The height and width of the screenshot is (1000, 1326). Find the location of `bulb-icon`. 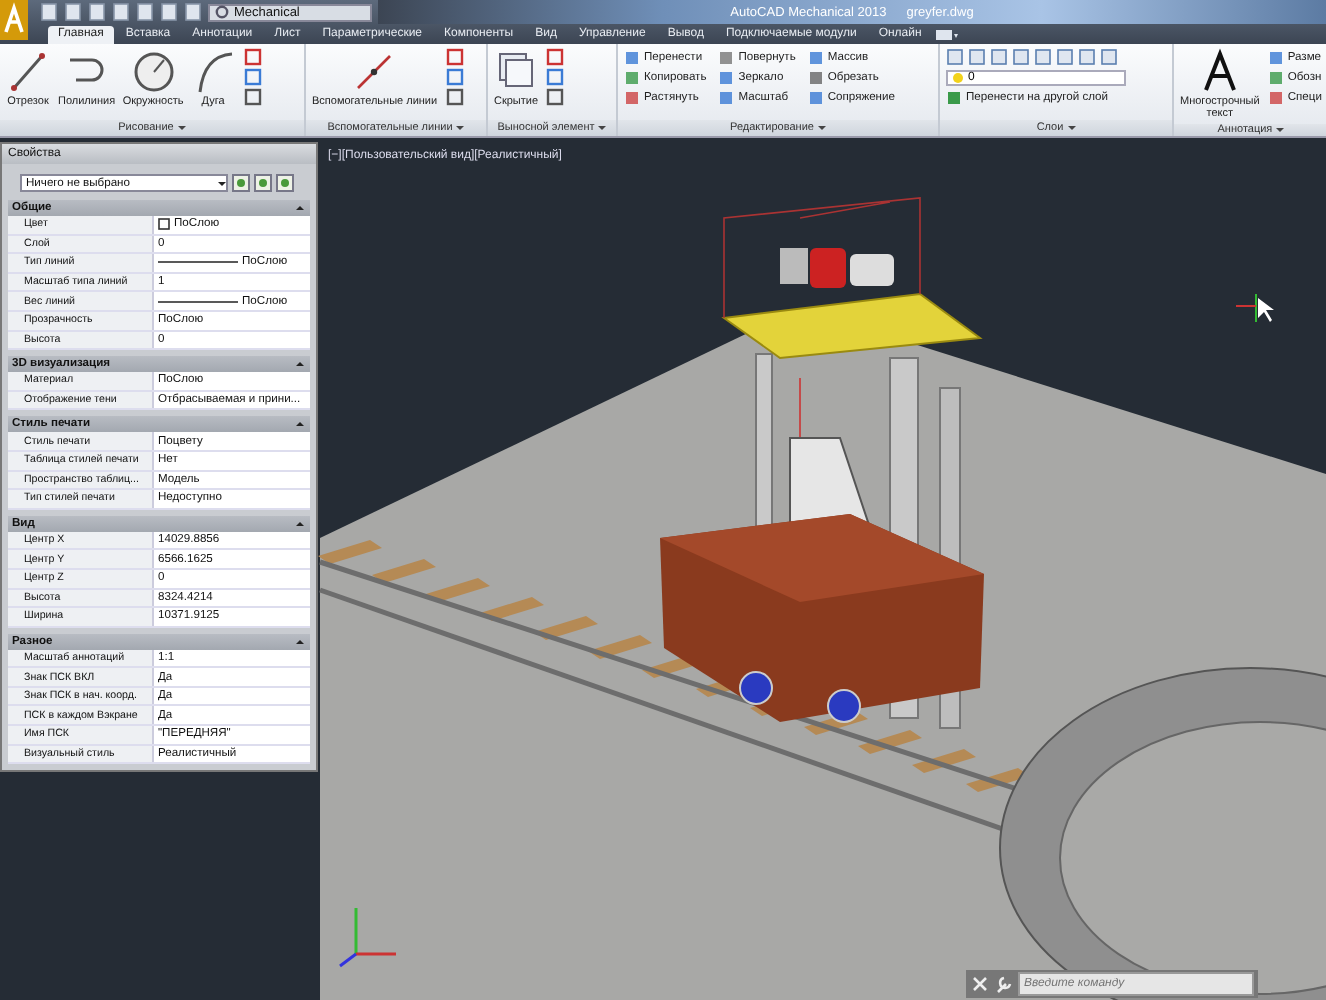

bulb-icon is located at coordinates (958, 78).